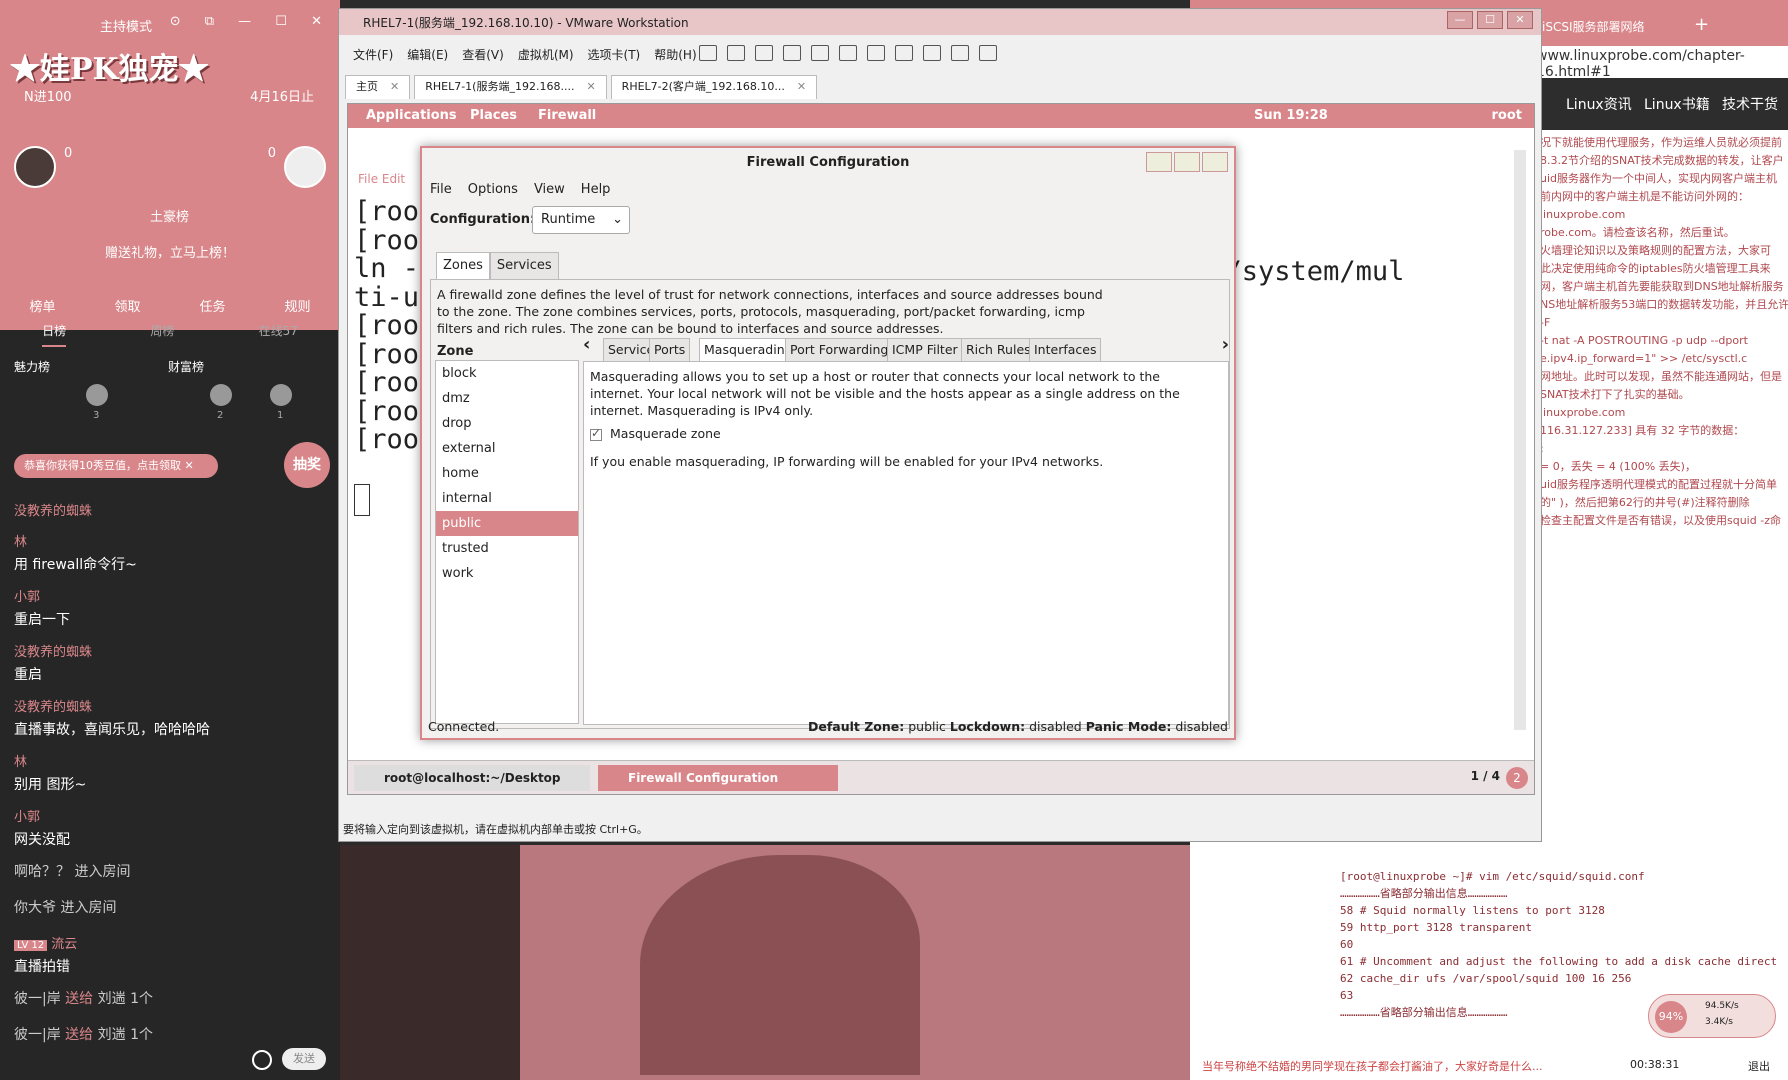 Image resolution: width=1788 pixels, height=1080 pixels. Describe the element at coordinates (1065, 350) in the screenshot. I see `zone-tab-interfaces: Interfaces` at that location.